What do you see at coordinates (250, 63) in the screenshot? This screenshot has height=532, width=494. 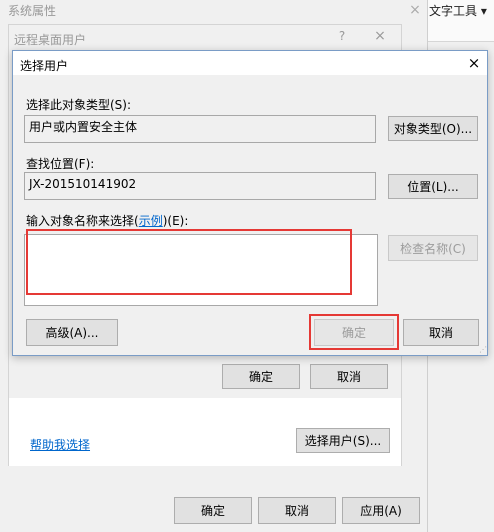 I see `select-users-titlebar` at bounding box center [250, 63].